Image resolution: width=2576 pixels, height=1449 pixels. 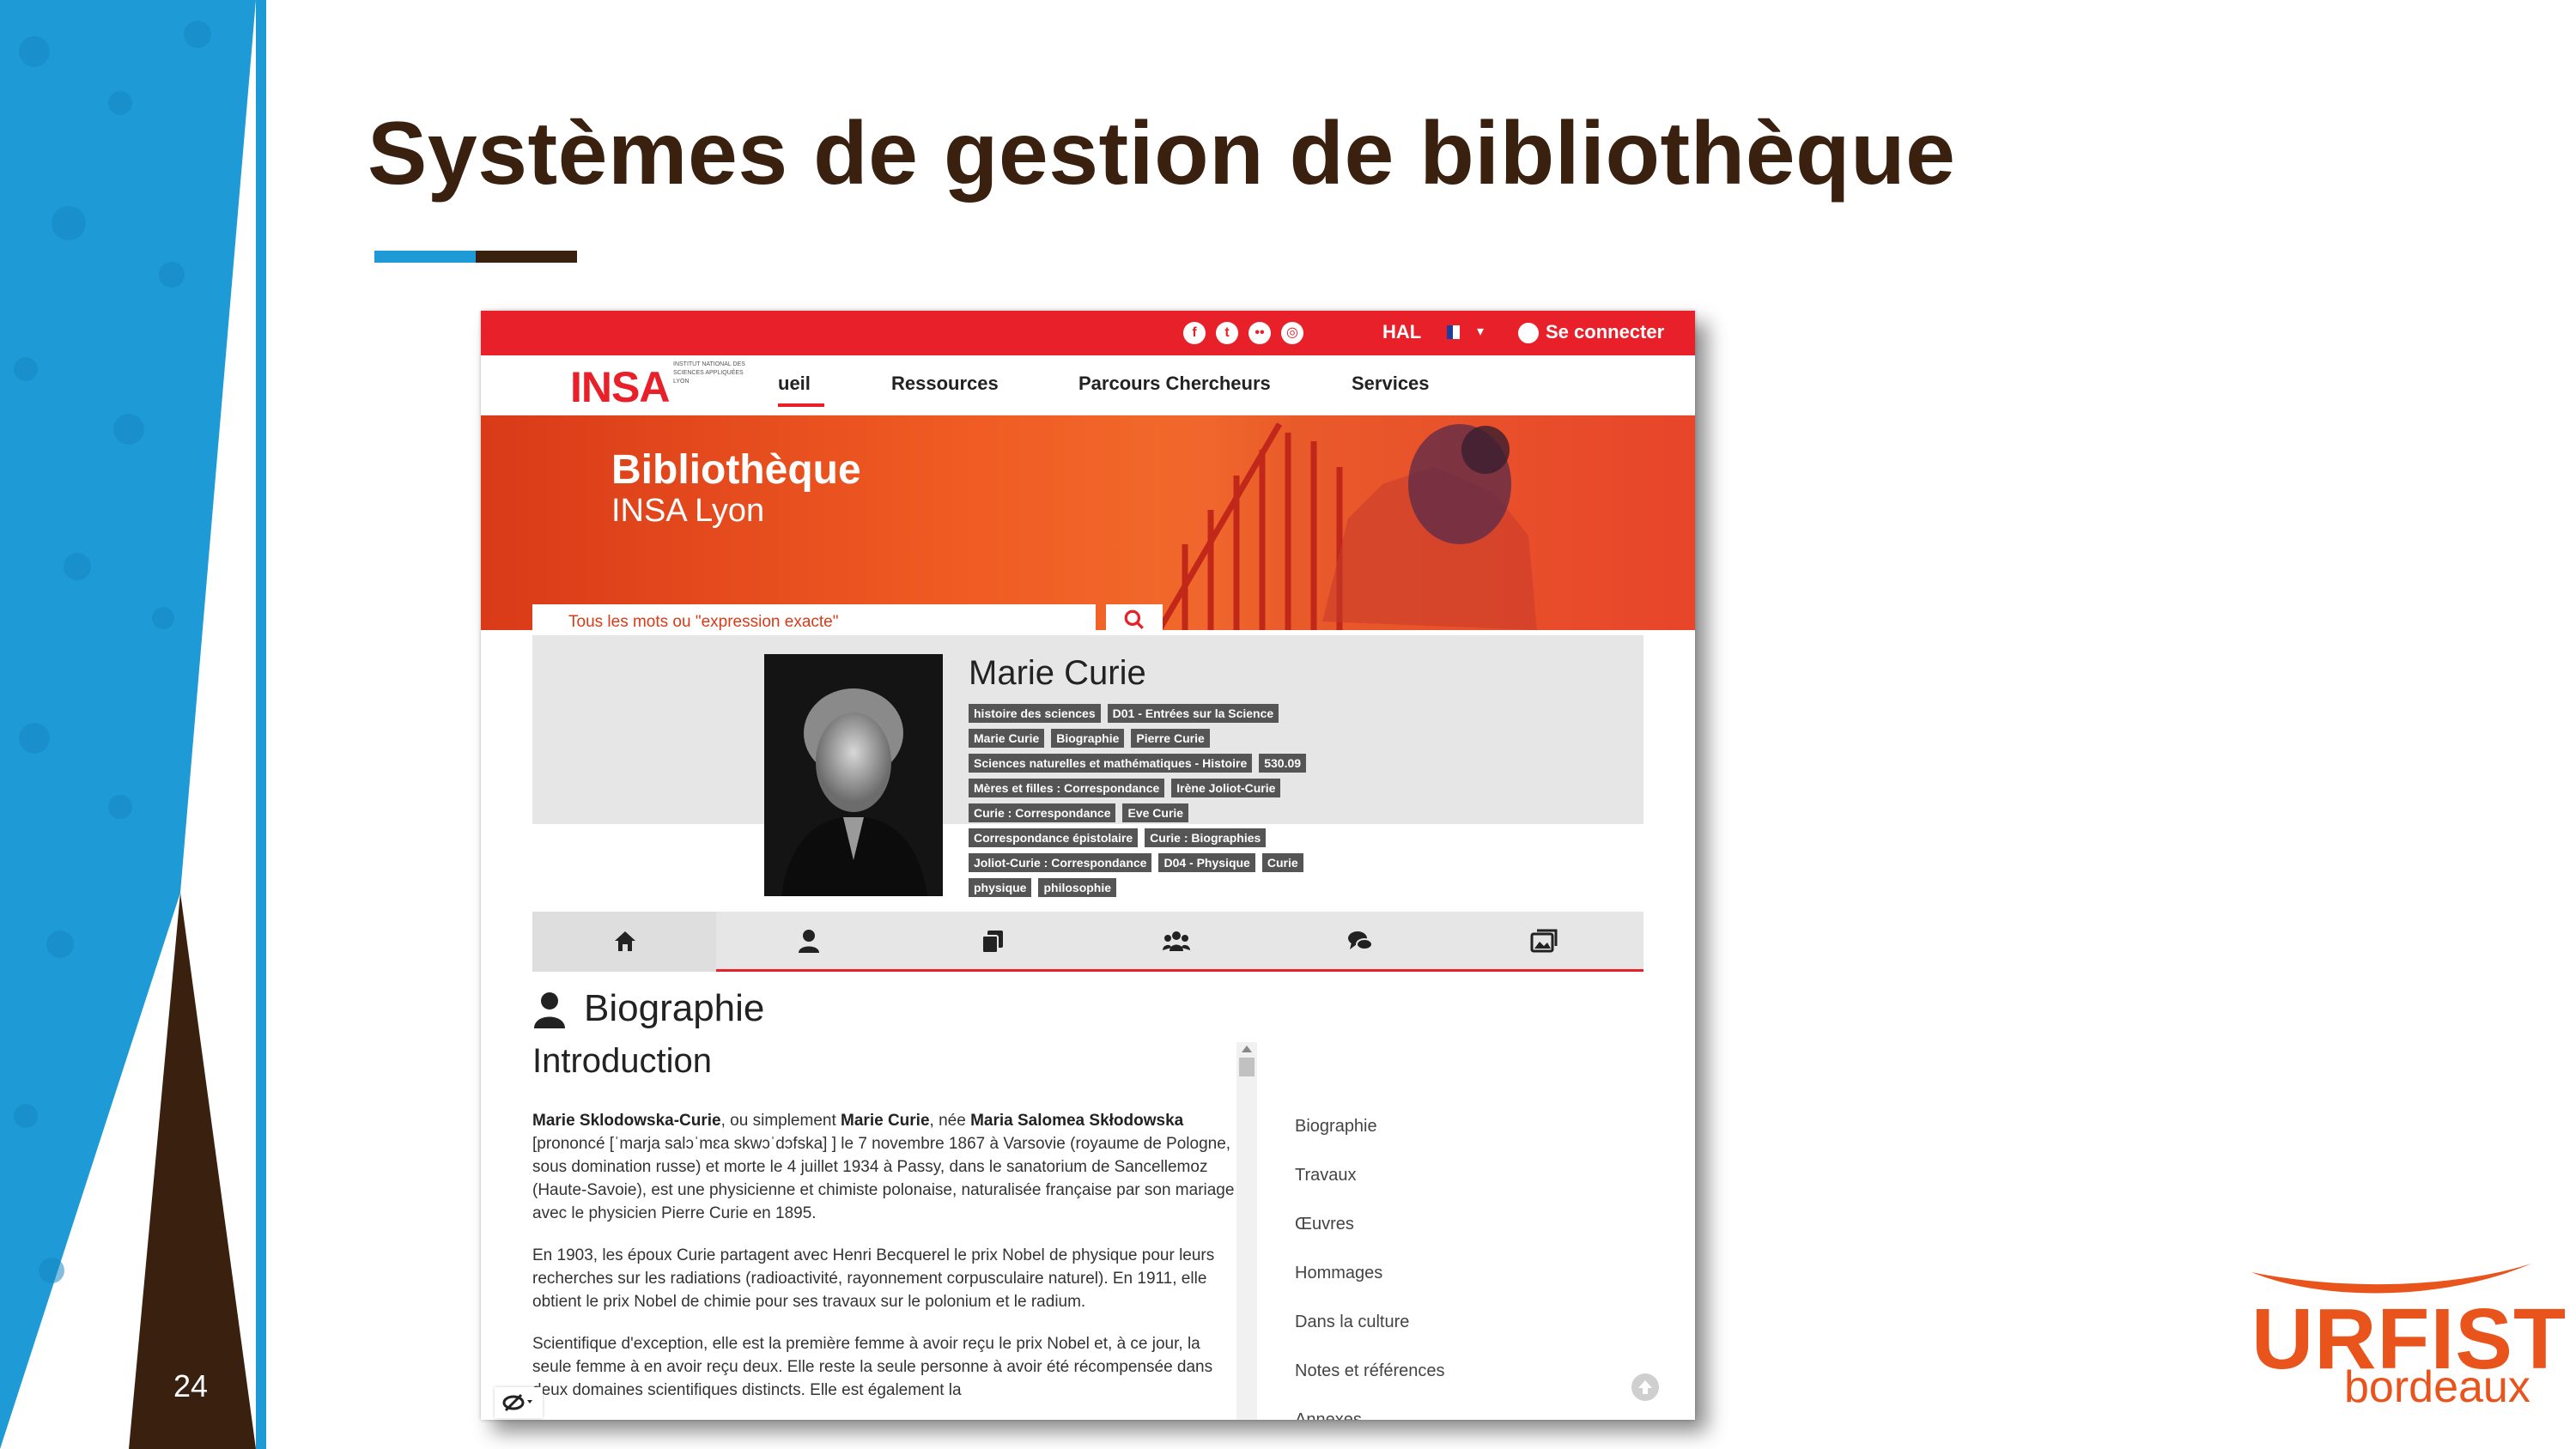 What do you see at coordinates (1170, 738) in the screenshot?
I see `subject-tag: Pierre Curie` at bounding box center [1170, 738].